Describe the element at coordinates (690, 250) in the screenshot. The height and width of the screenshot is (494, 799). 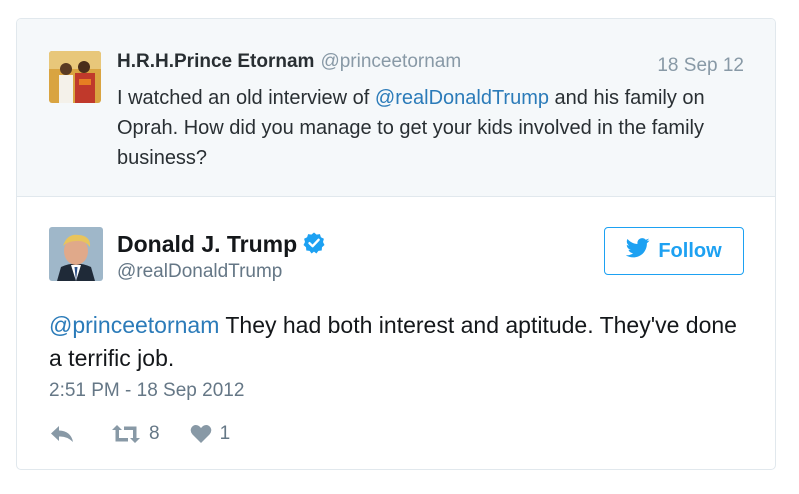
I see `follow-label: Follow` at that location.